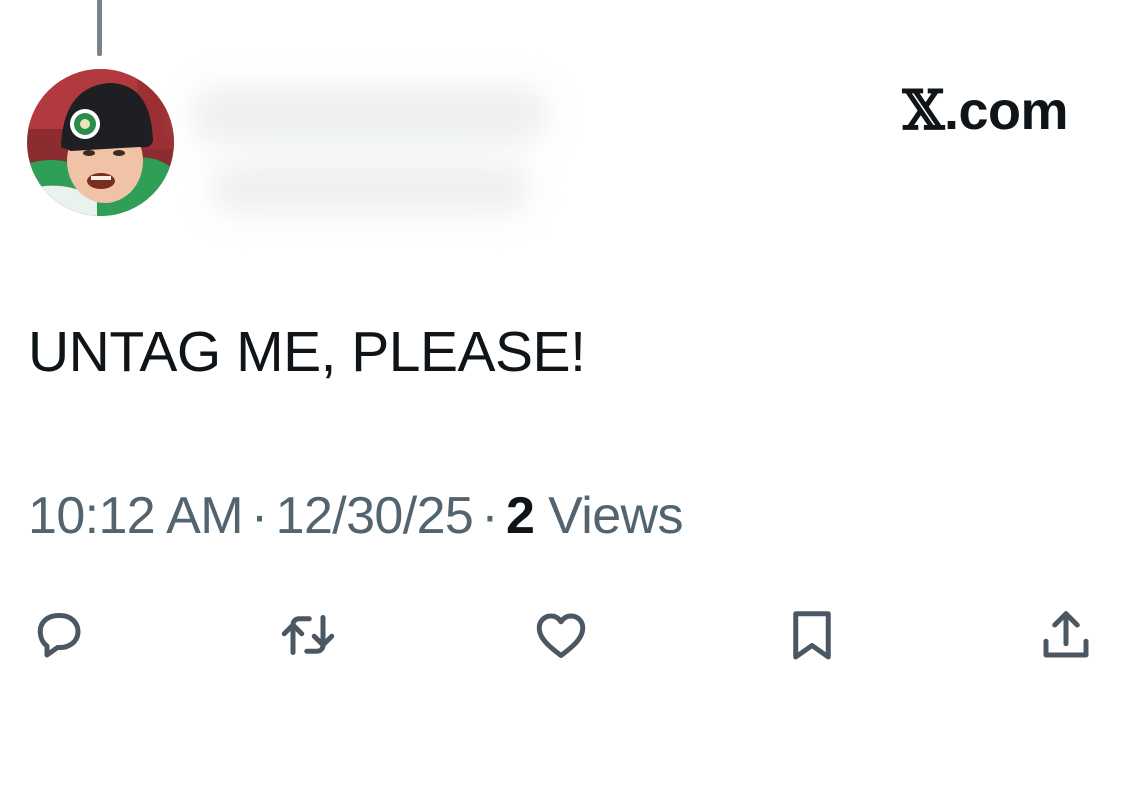  I want to click on avatar, so click(100, 142).